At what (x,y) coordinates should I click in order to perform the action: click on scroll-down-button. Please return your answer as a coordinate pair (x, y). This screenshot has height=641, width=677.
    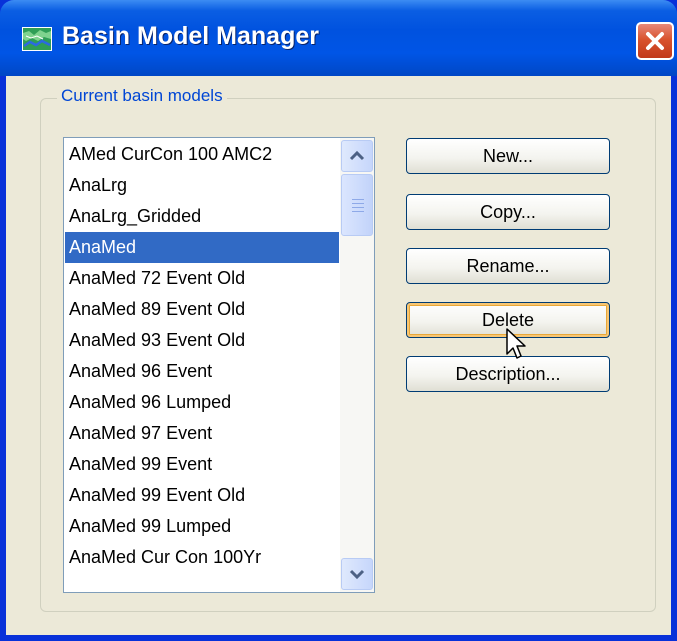
    Looking at the image, I should click on (357, 574).